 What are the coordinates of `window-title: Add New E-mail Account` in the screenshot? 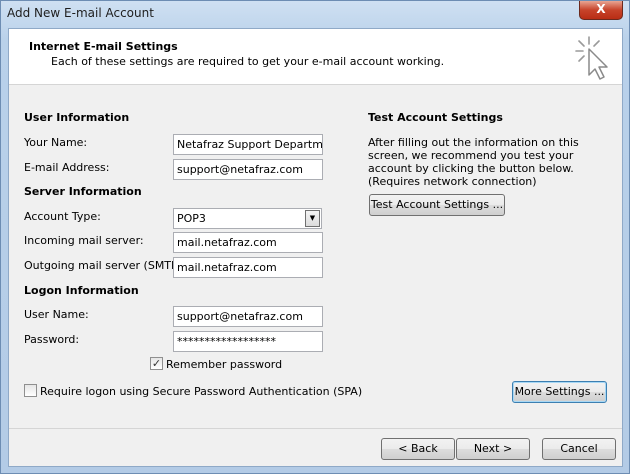 It's located at (80, 13).